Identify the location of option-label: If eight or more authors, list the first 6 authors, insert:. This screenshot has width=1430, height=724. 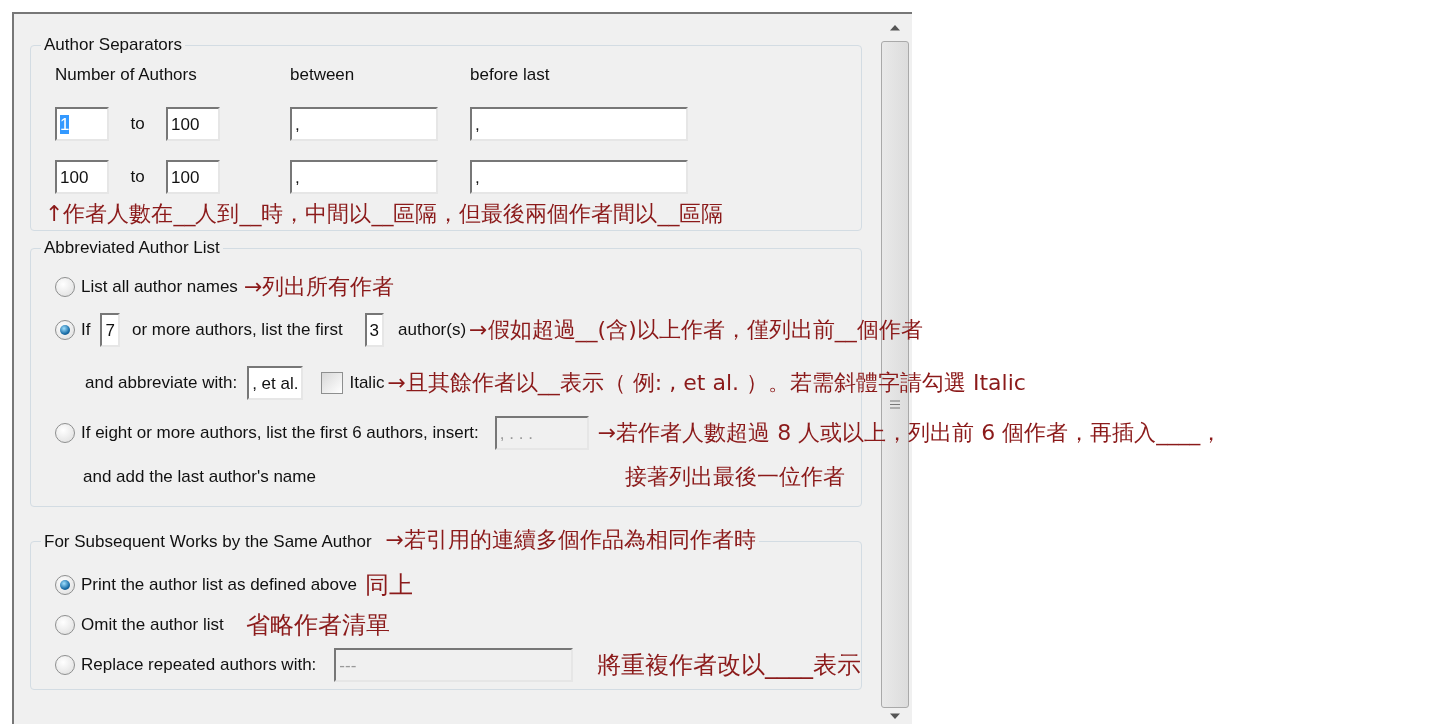
(280, 433).